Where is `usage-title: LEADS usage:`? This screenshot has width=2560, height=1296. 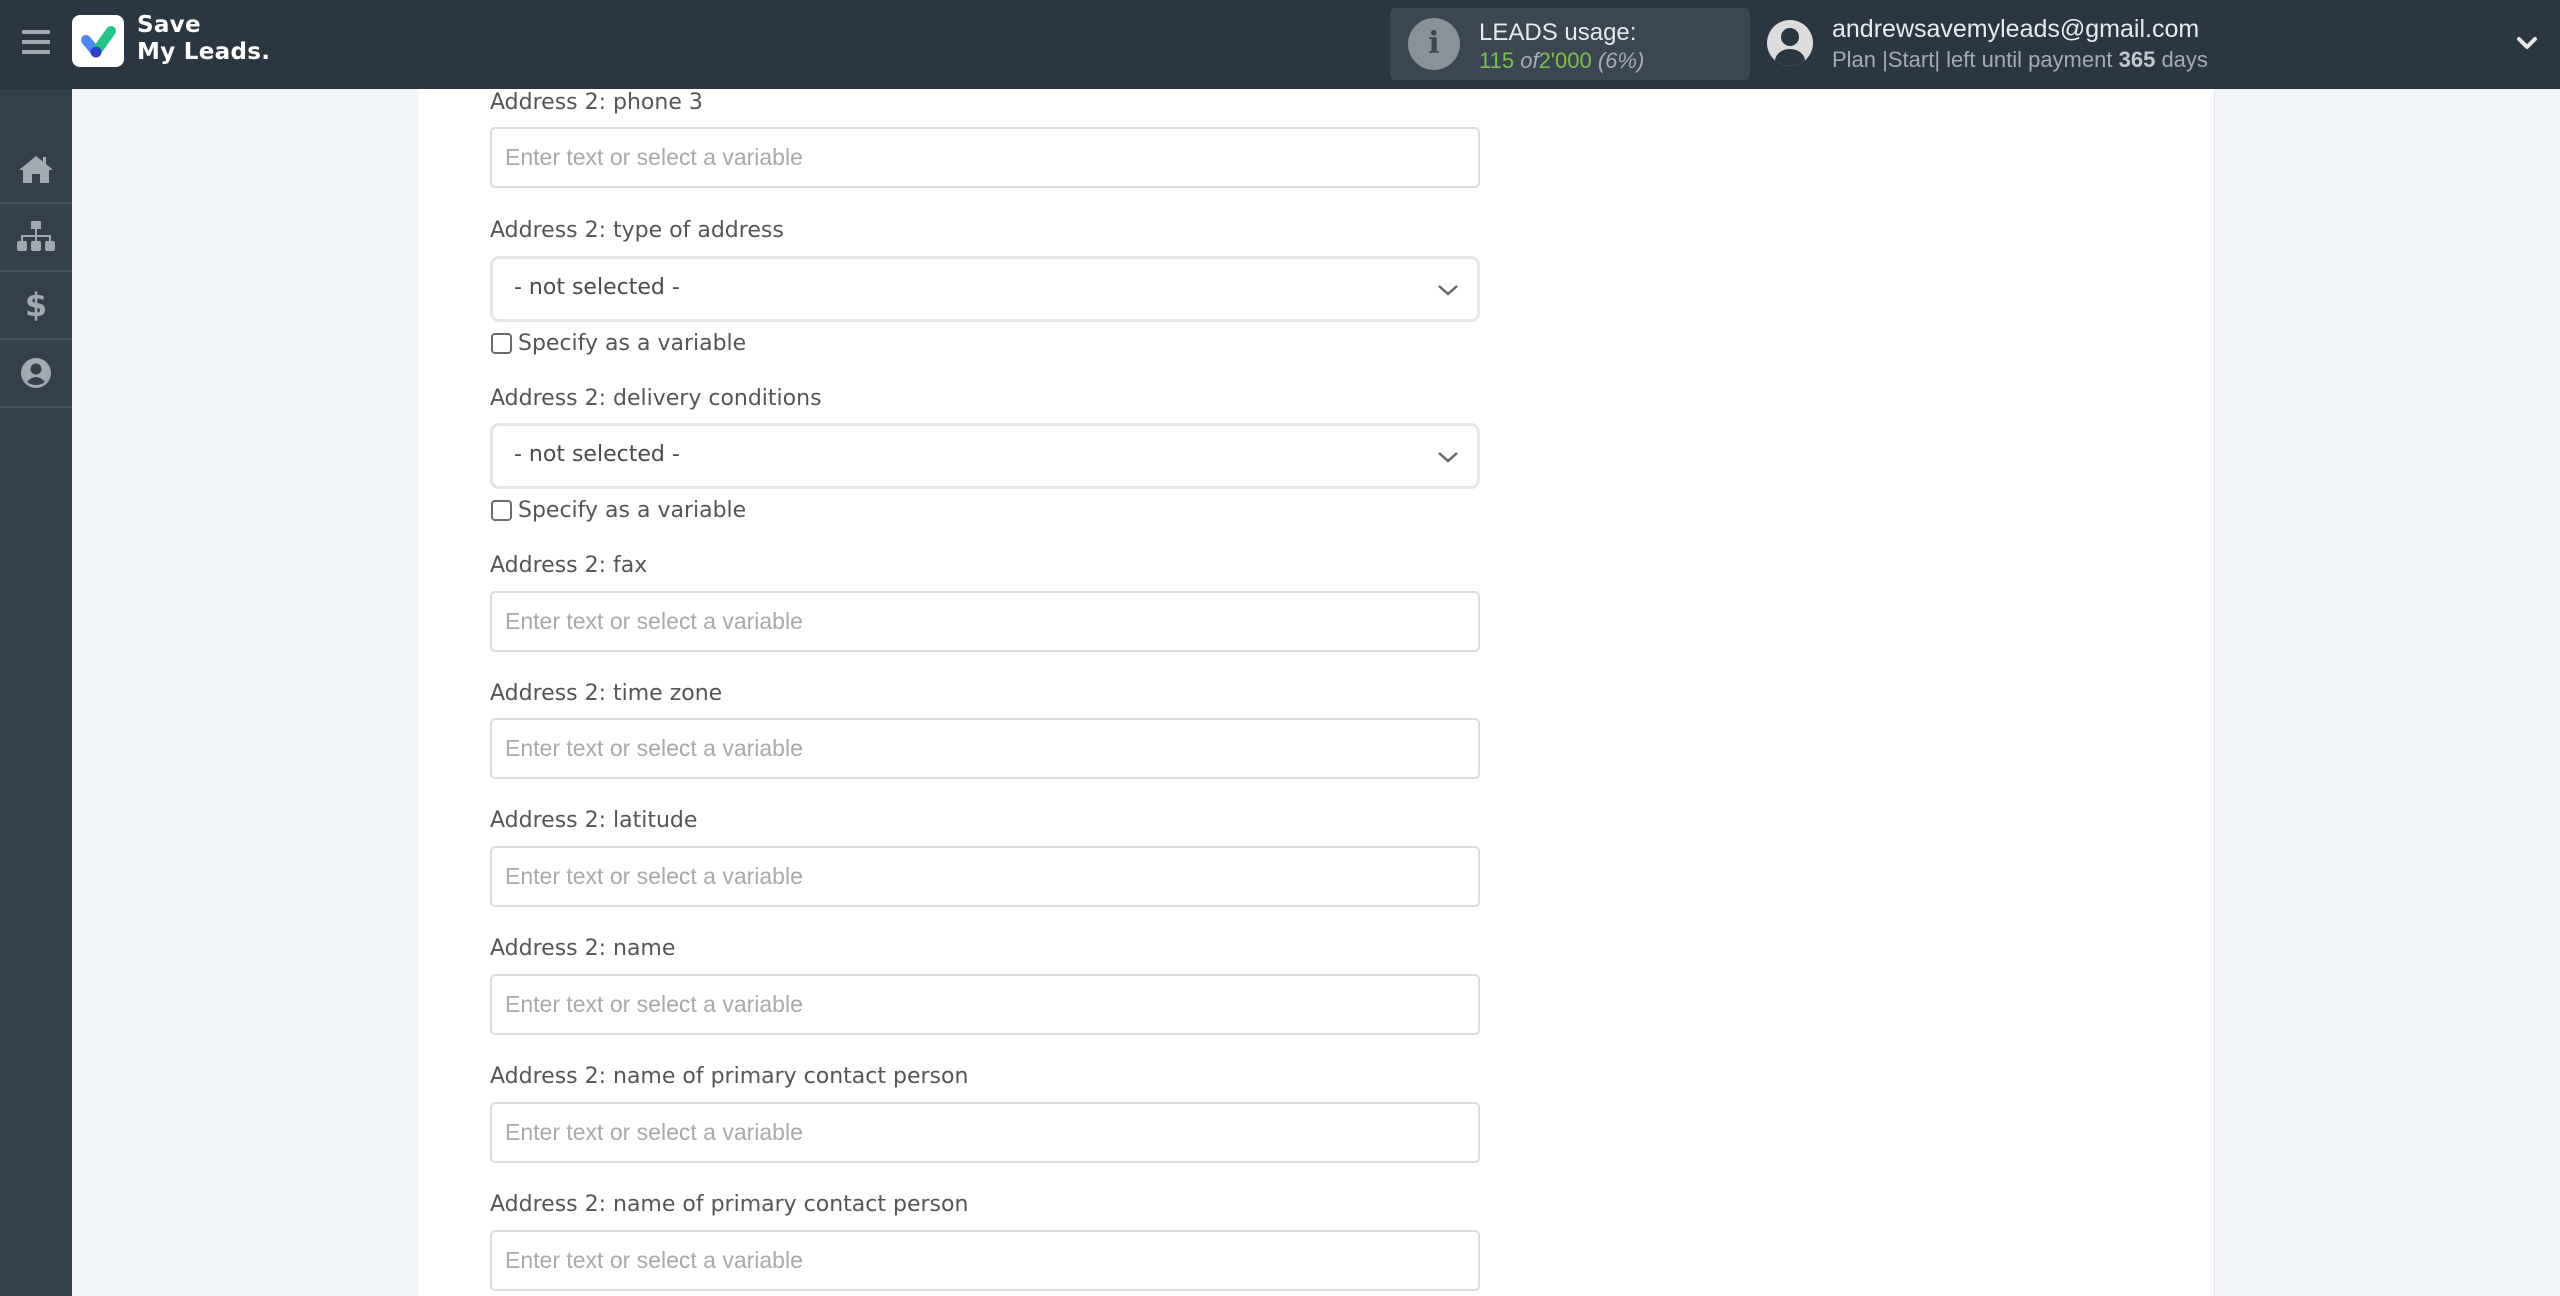
usage-title: LEADS usage: is located at coordinates (1558, 32).